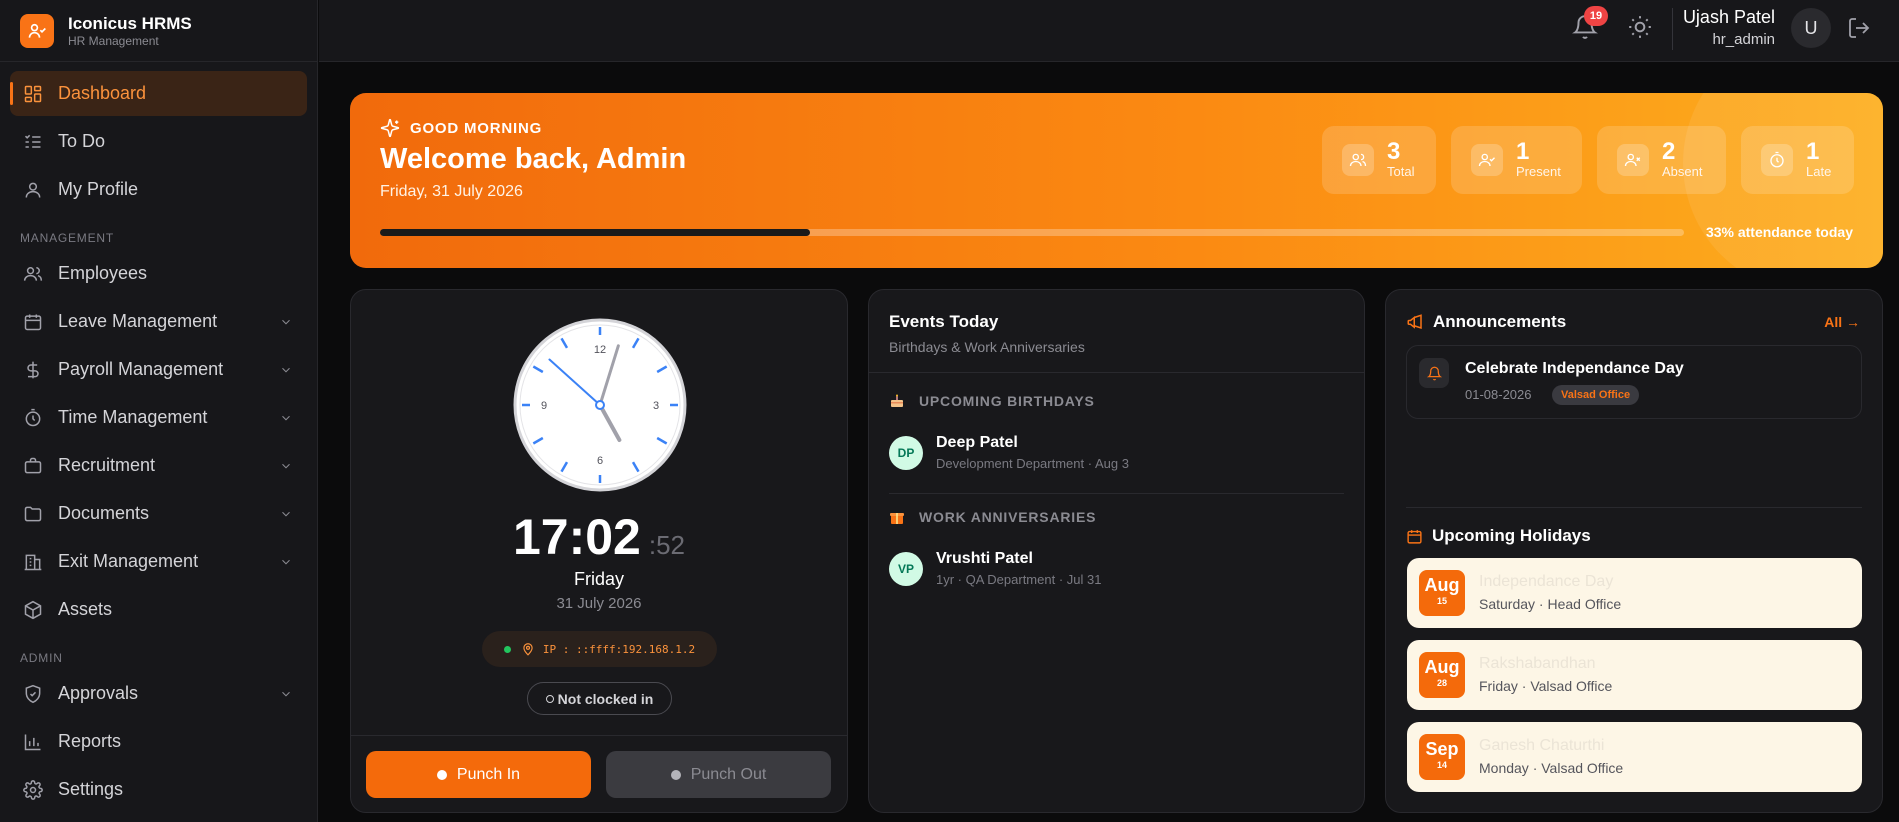 The width and height of the screenshot is (1899, 822). What do you see at coordinates (1434, 373) in the screenshot?
I see `bell-icon` at bounding box center [1434, 373].